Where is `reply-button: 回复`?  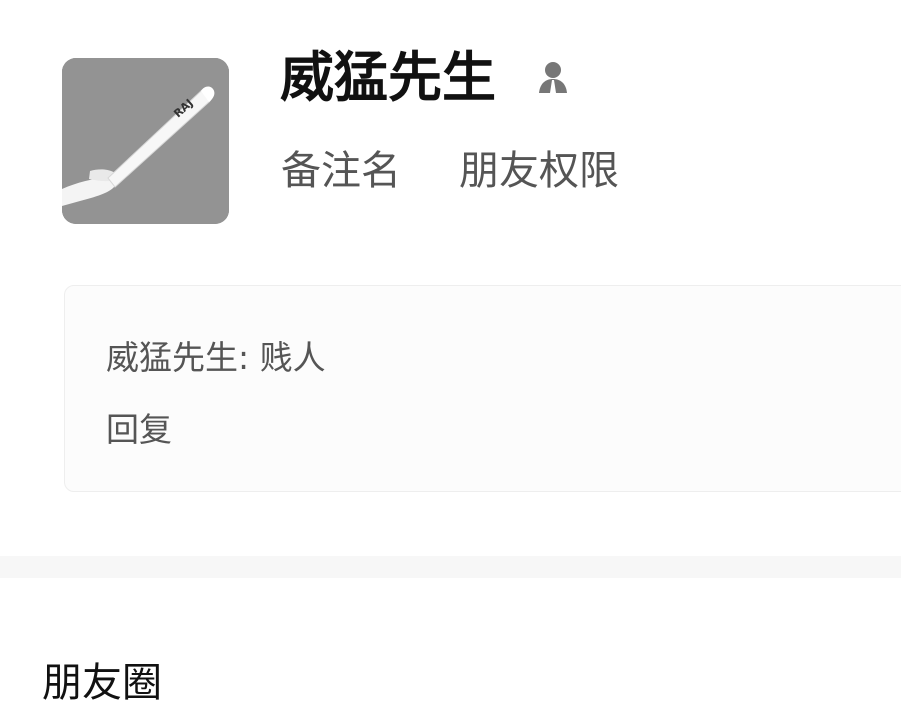
reply-button: 回复 is located at coordinates (139, 430).